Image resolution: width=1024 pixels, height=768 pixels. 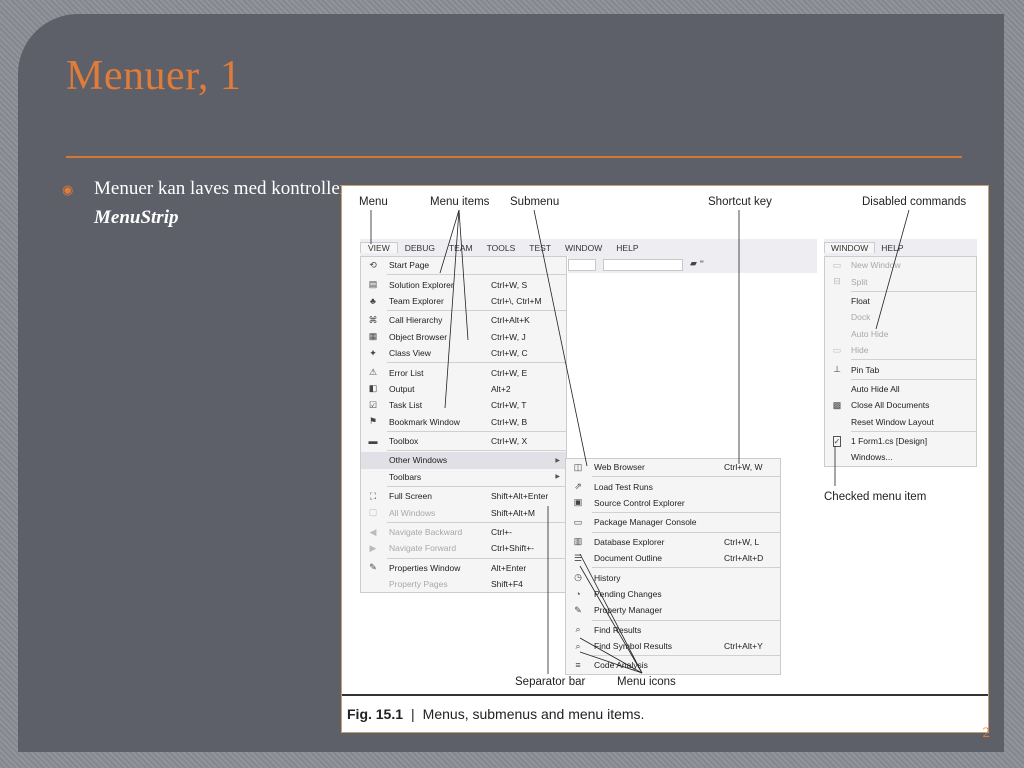 What do you see at coordinates (463, 389) in the screenshot?
I see `menu-item-output: ◧ Output Alt+2` at bounding box center [463, 389].